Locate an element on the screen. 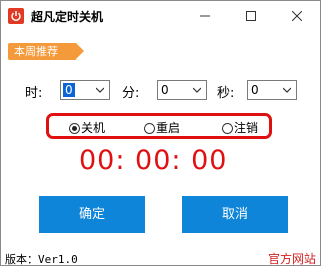 This screenshot has height=266, width=321. radio-label: 重启 is located at coordinates (168, 128).